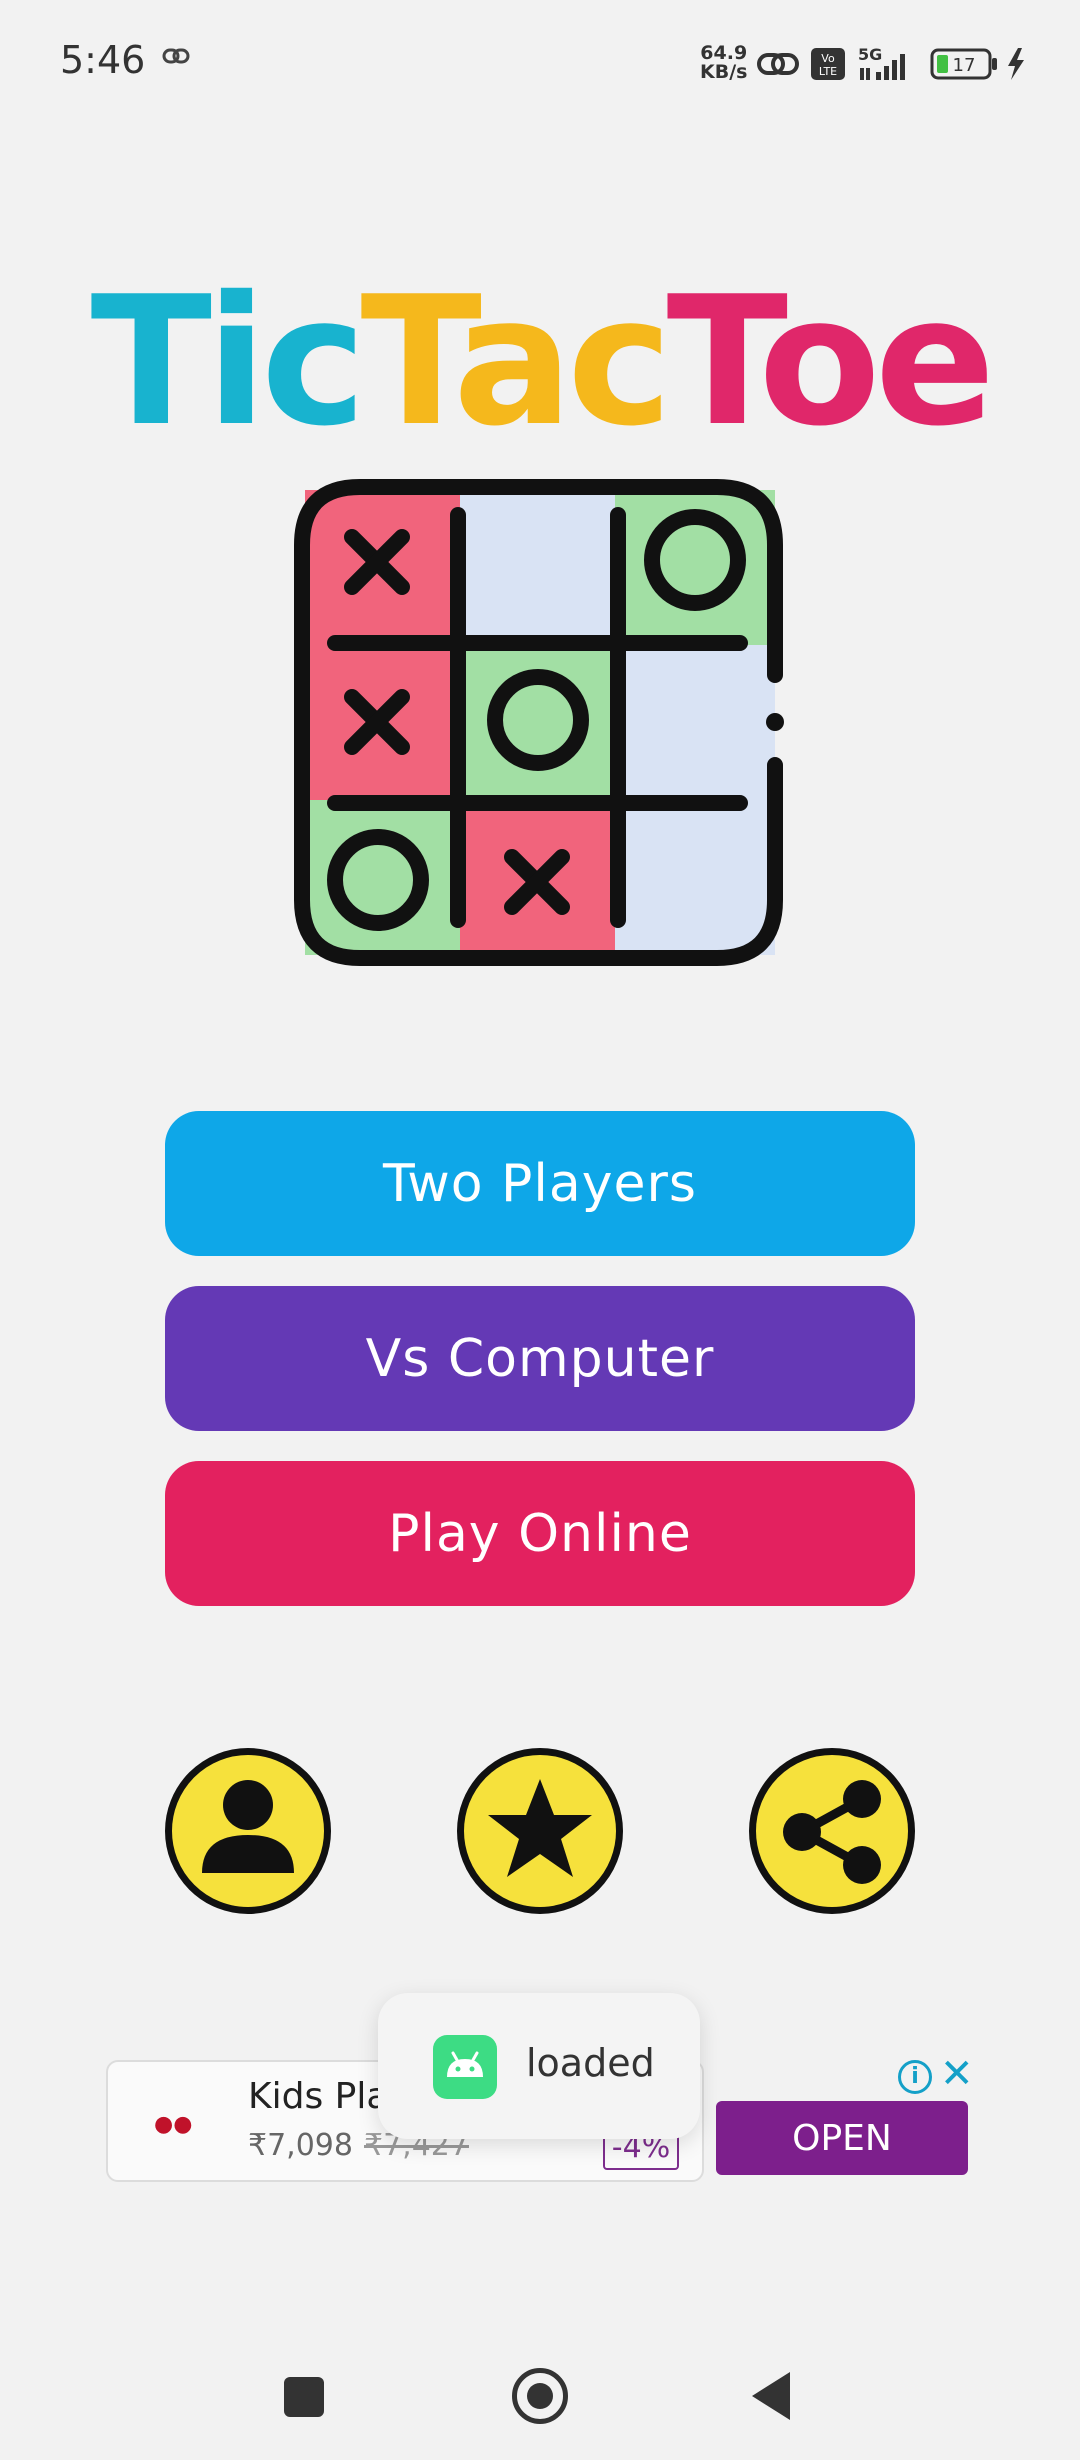  Describe the element at coordinates (590, 2063) in the screenshot. I see `toast-text: loaded` at that location.